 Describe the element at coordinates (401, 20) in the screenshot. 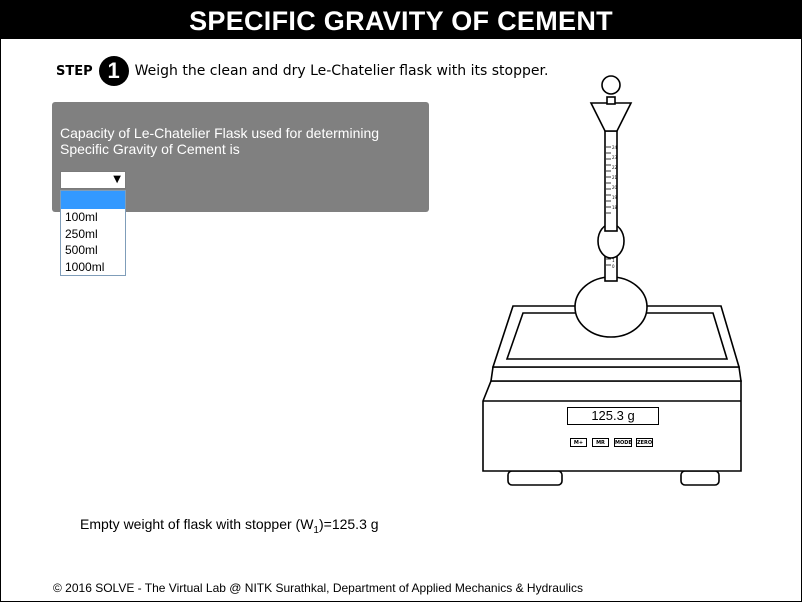

I see `page-title: SPECIFIC GRAVITY OF CEMENT` at that location.